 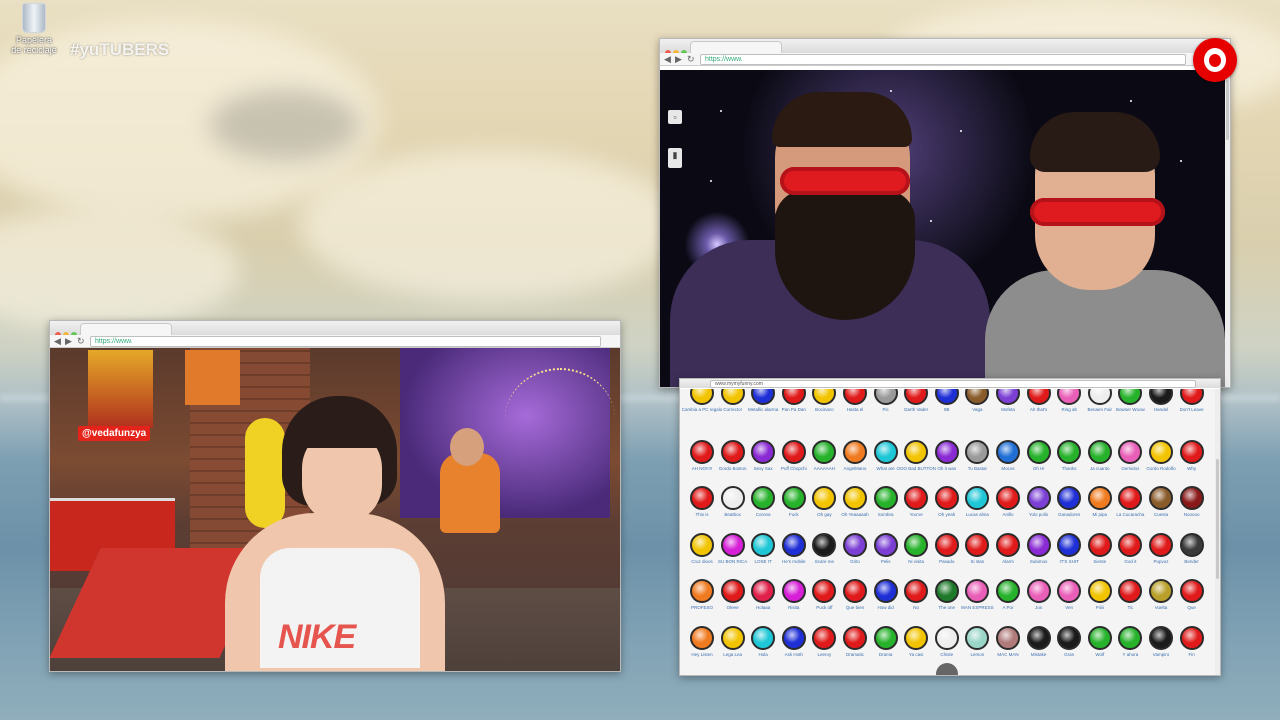 What do you see at coordinates (560, 419) in the screenshot?
I see `string-lights` at bounding box center [560, 419].